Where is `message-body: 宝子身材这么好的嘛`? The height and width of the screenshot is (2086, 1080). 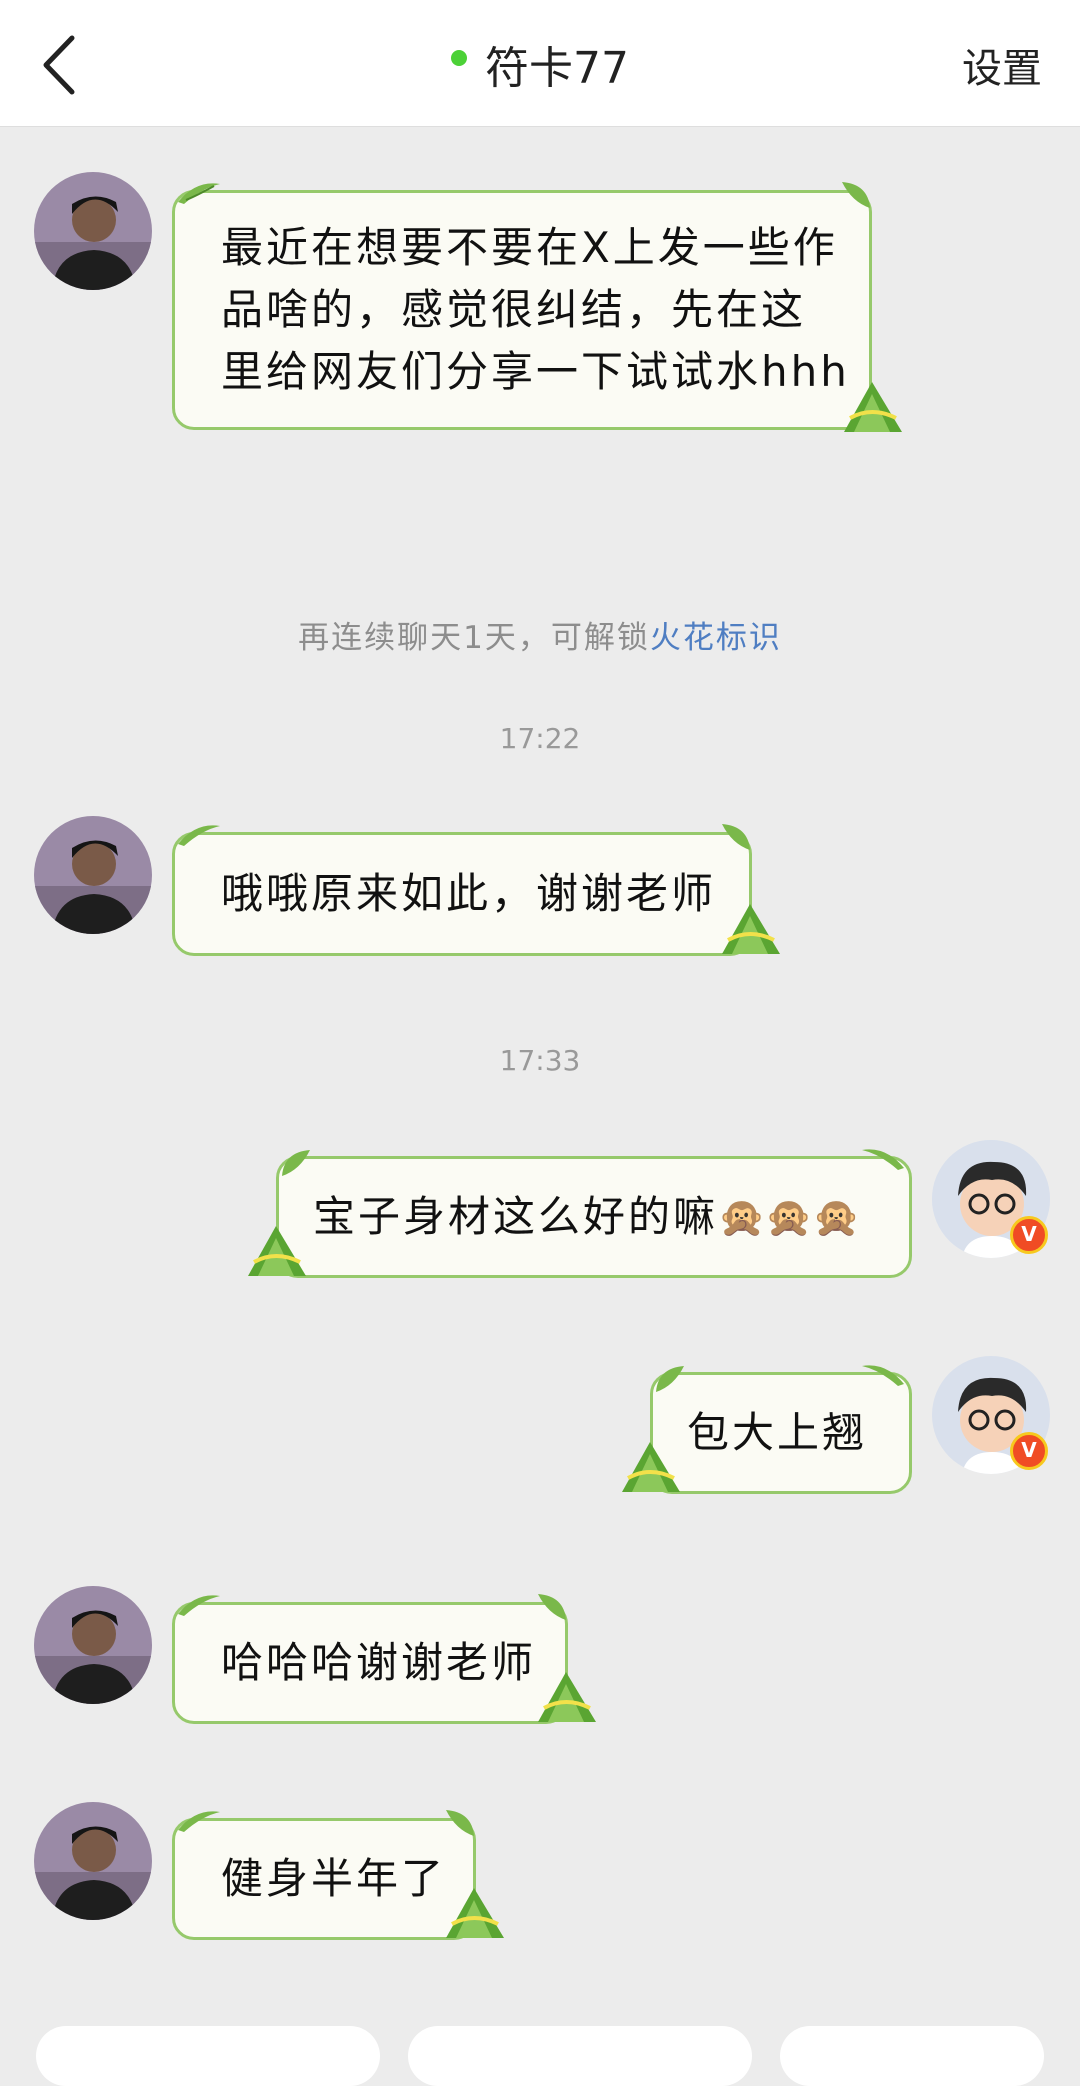
message-body: 宝子身材这么好的嘛 is located at coordinates (516, 1216).